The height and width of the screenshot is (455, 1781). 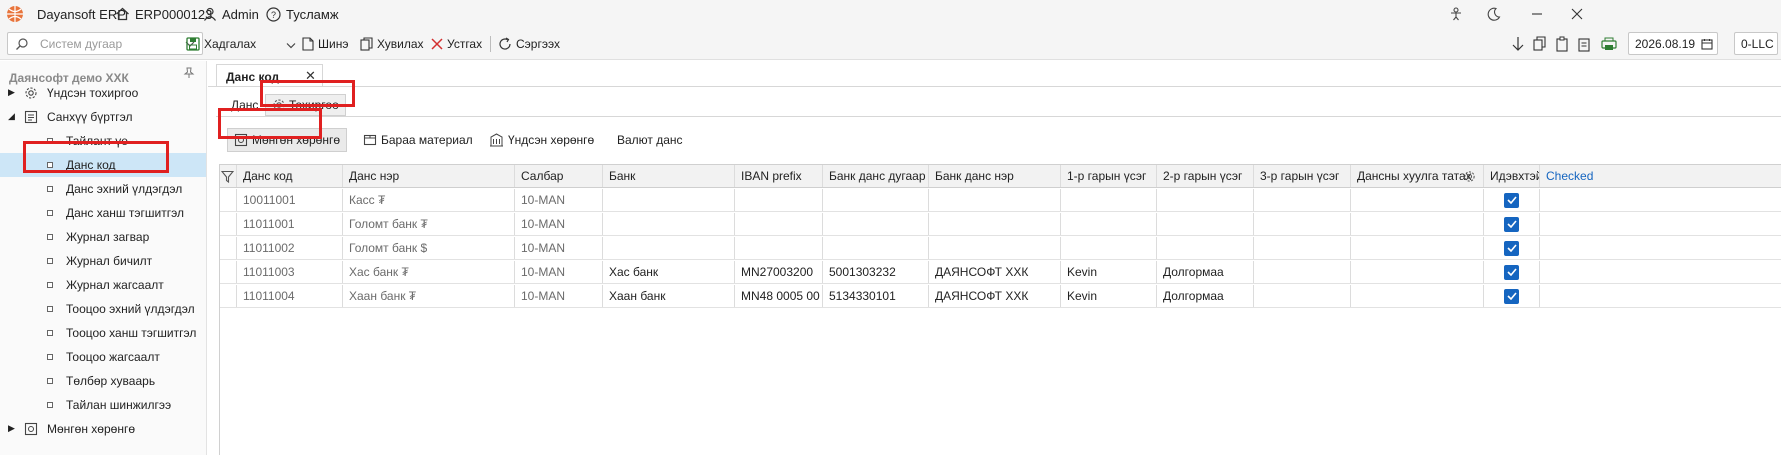 What do you see at coordinates (105, 43) in the screenshot?
I see `system-number-search: Систем дугаар` at bounding box center [105, 43].